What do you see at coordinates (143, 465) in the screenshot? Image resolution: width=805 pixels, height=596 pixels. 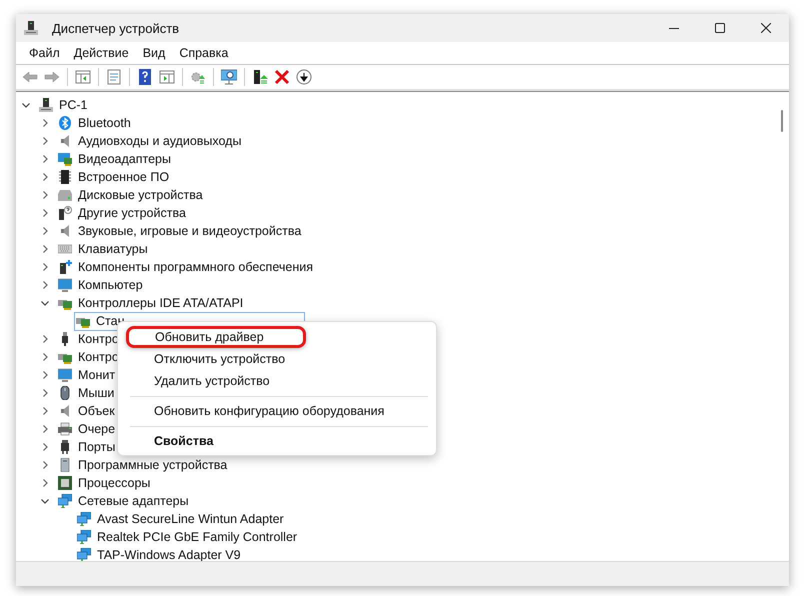 I see `tree-item: Программные устройства` at bounding box center [143, 465].